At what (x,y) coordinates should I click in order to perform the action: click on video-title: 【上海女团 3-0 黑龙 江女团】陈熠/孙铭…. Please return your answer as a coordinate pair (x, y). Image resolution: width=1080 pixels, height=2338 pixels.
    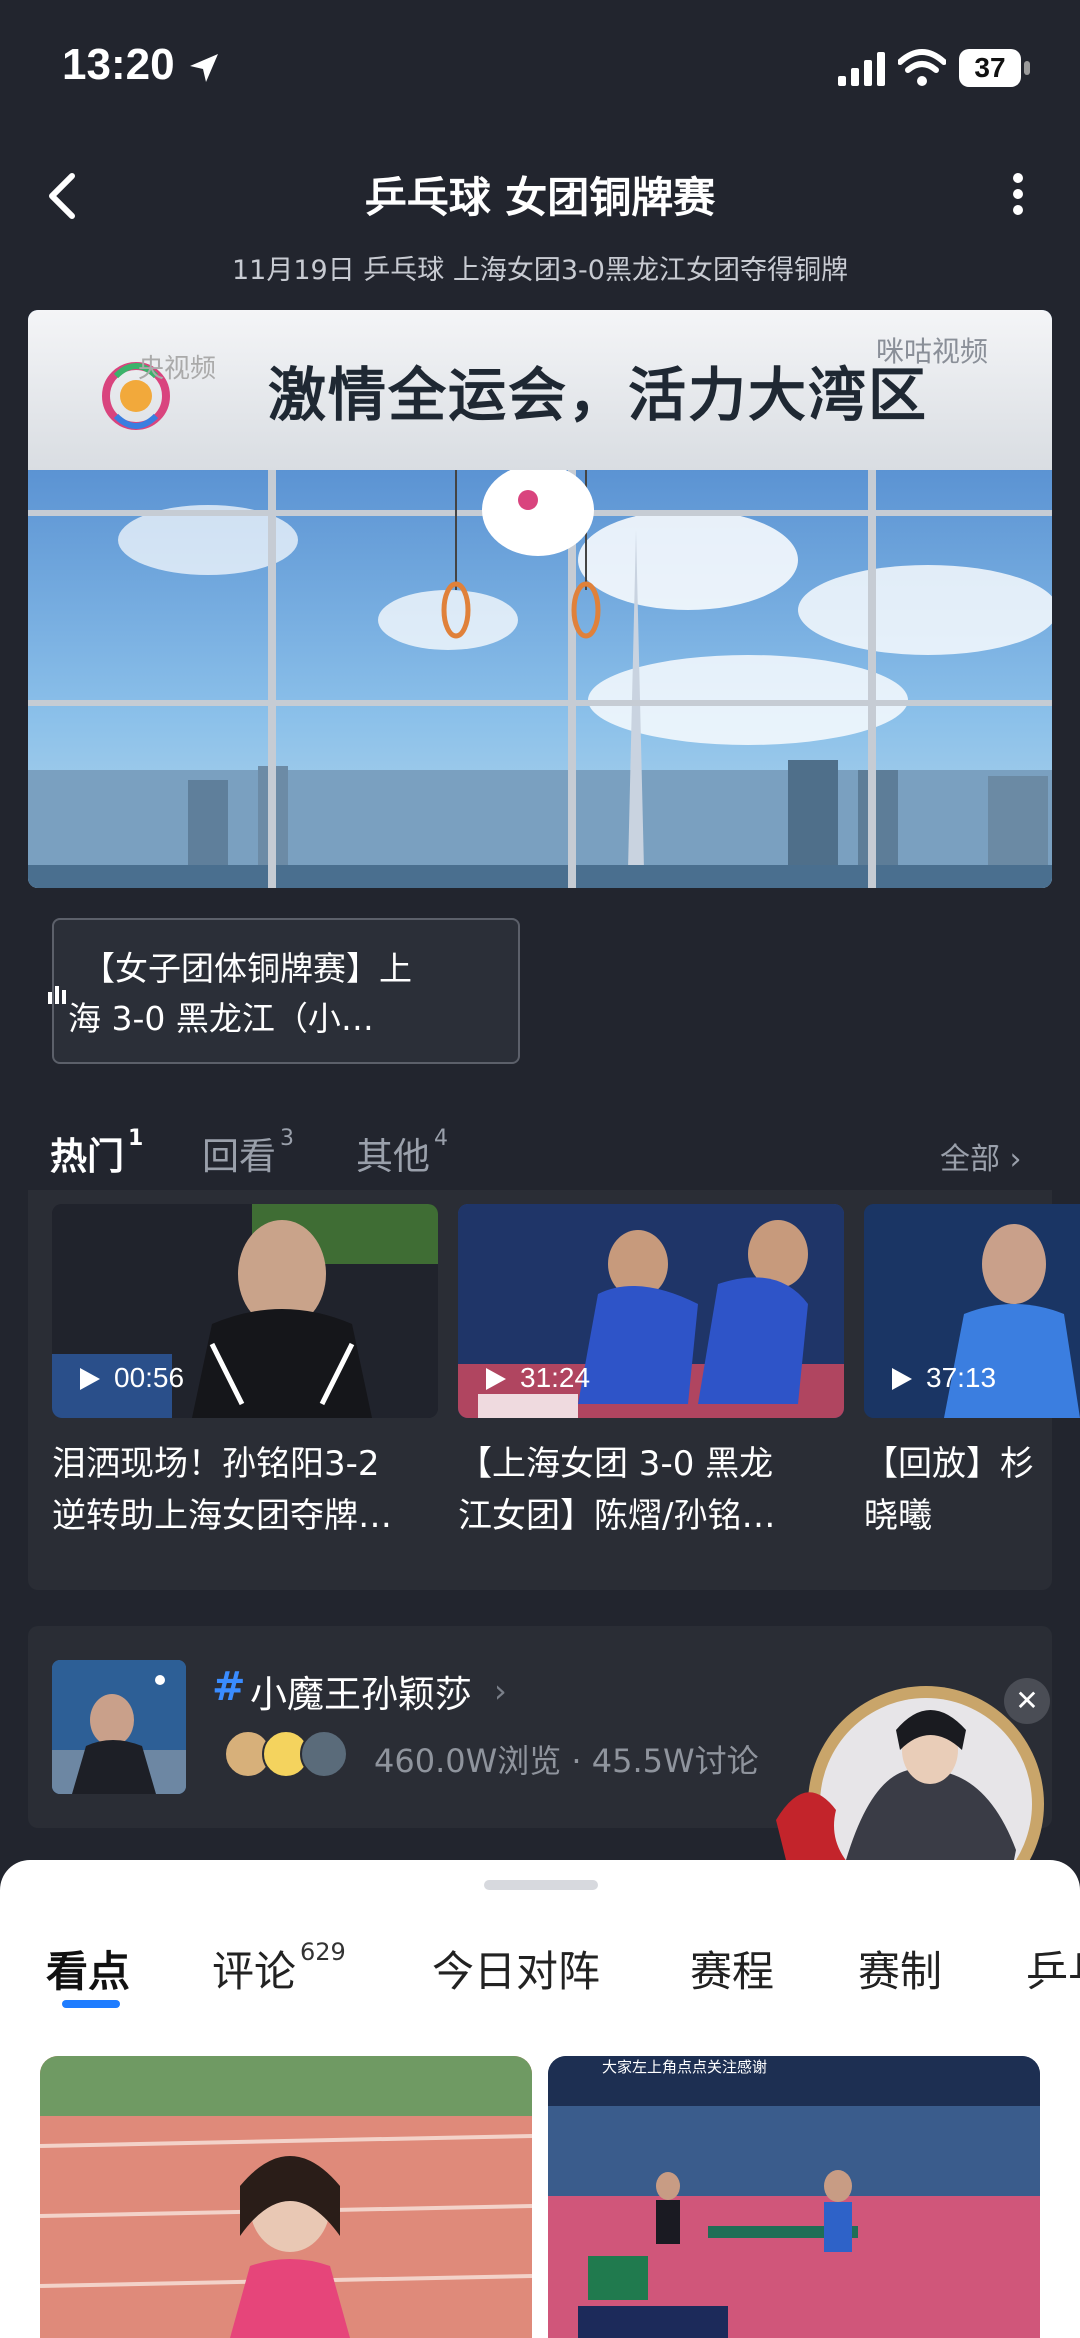
    Looking at the image, I should click on (616, 1490).